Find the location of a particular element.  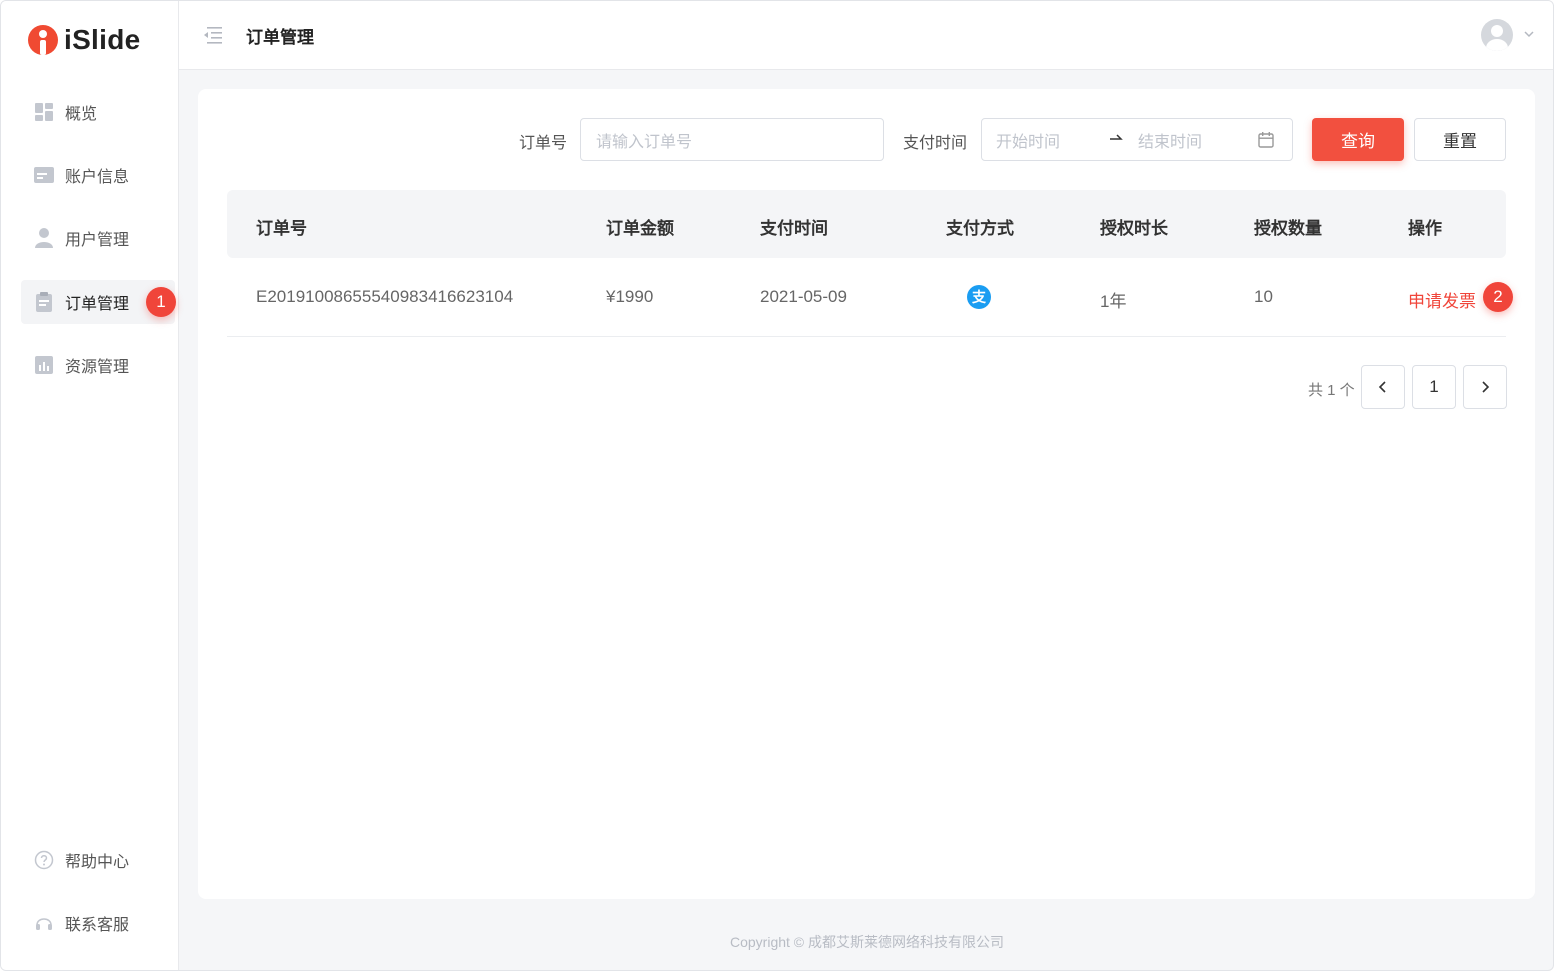

sidebar-item-overview: 概览 is located at coordinates (98, 112).